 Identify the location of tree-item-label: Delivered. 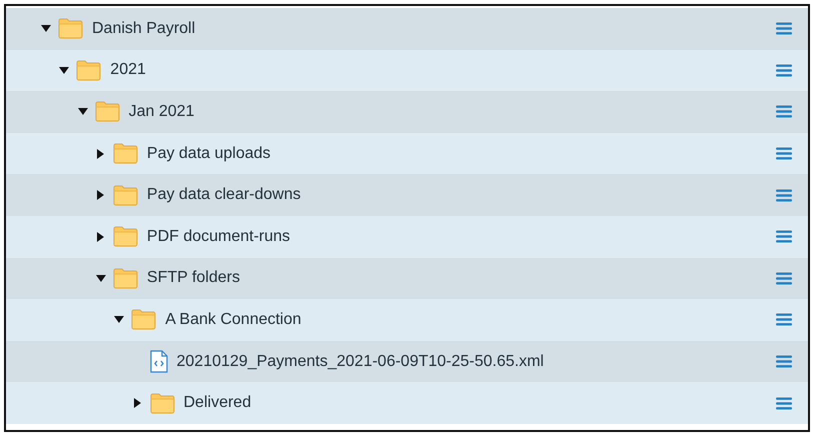
(218, 403).